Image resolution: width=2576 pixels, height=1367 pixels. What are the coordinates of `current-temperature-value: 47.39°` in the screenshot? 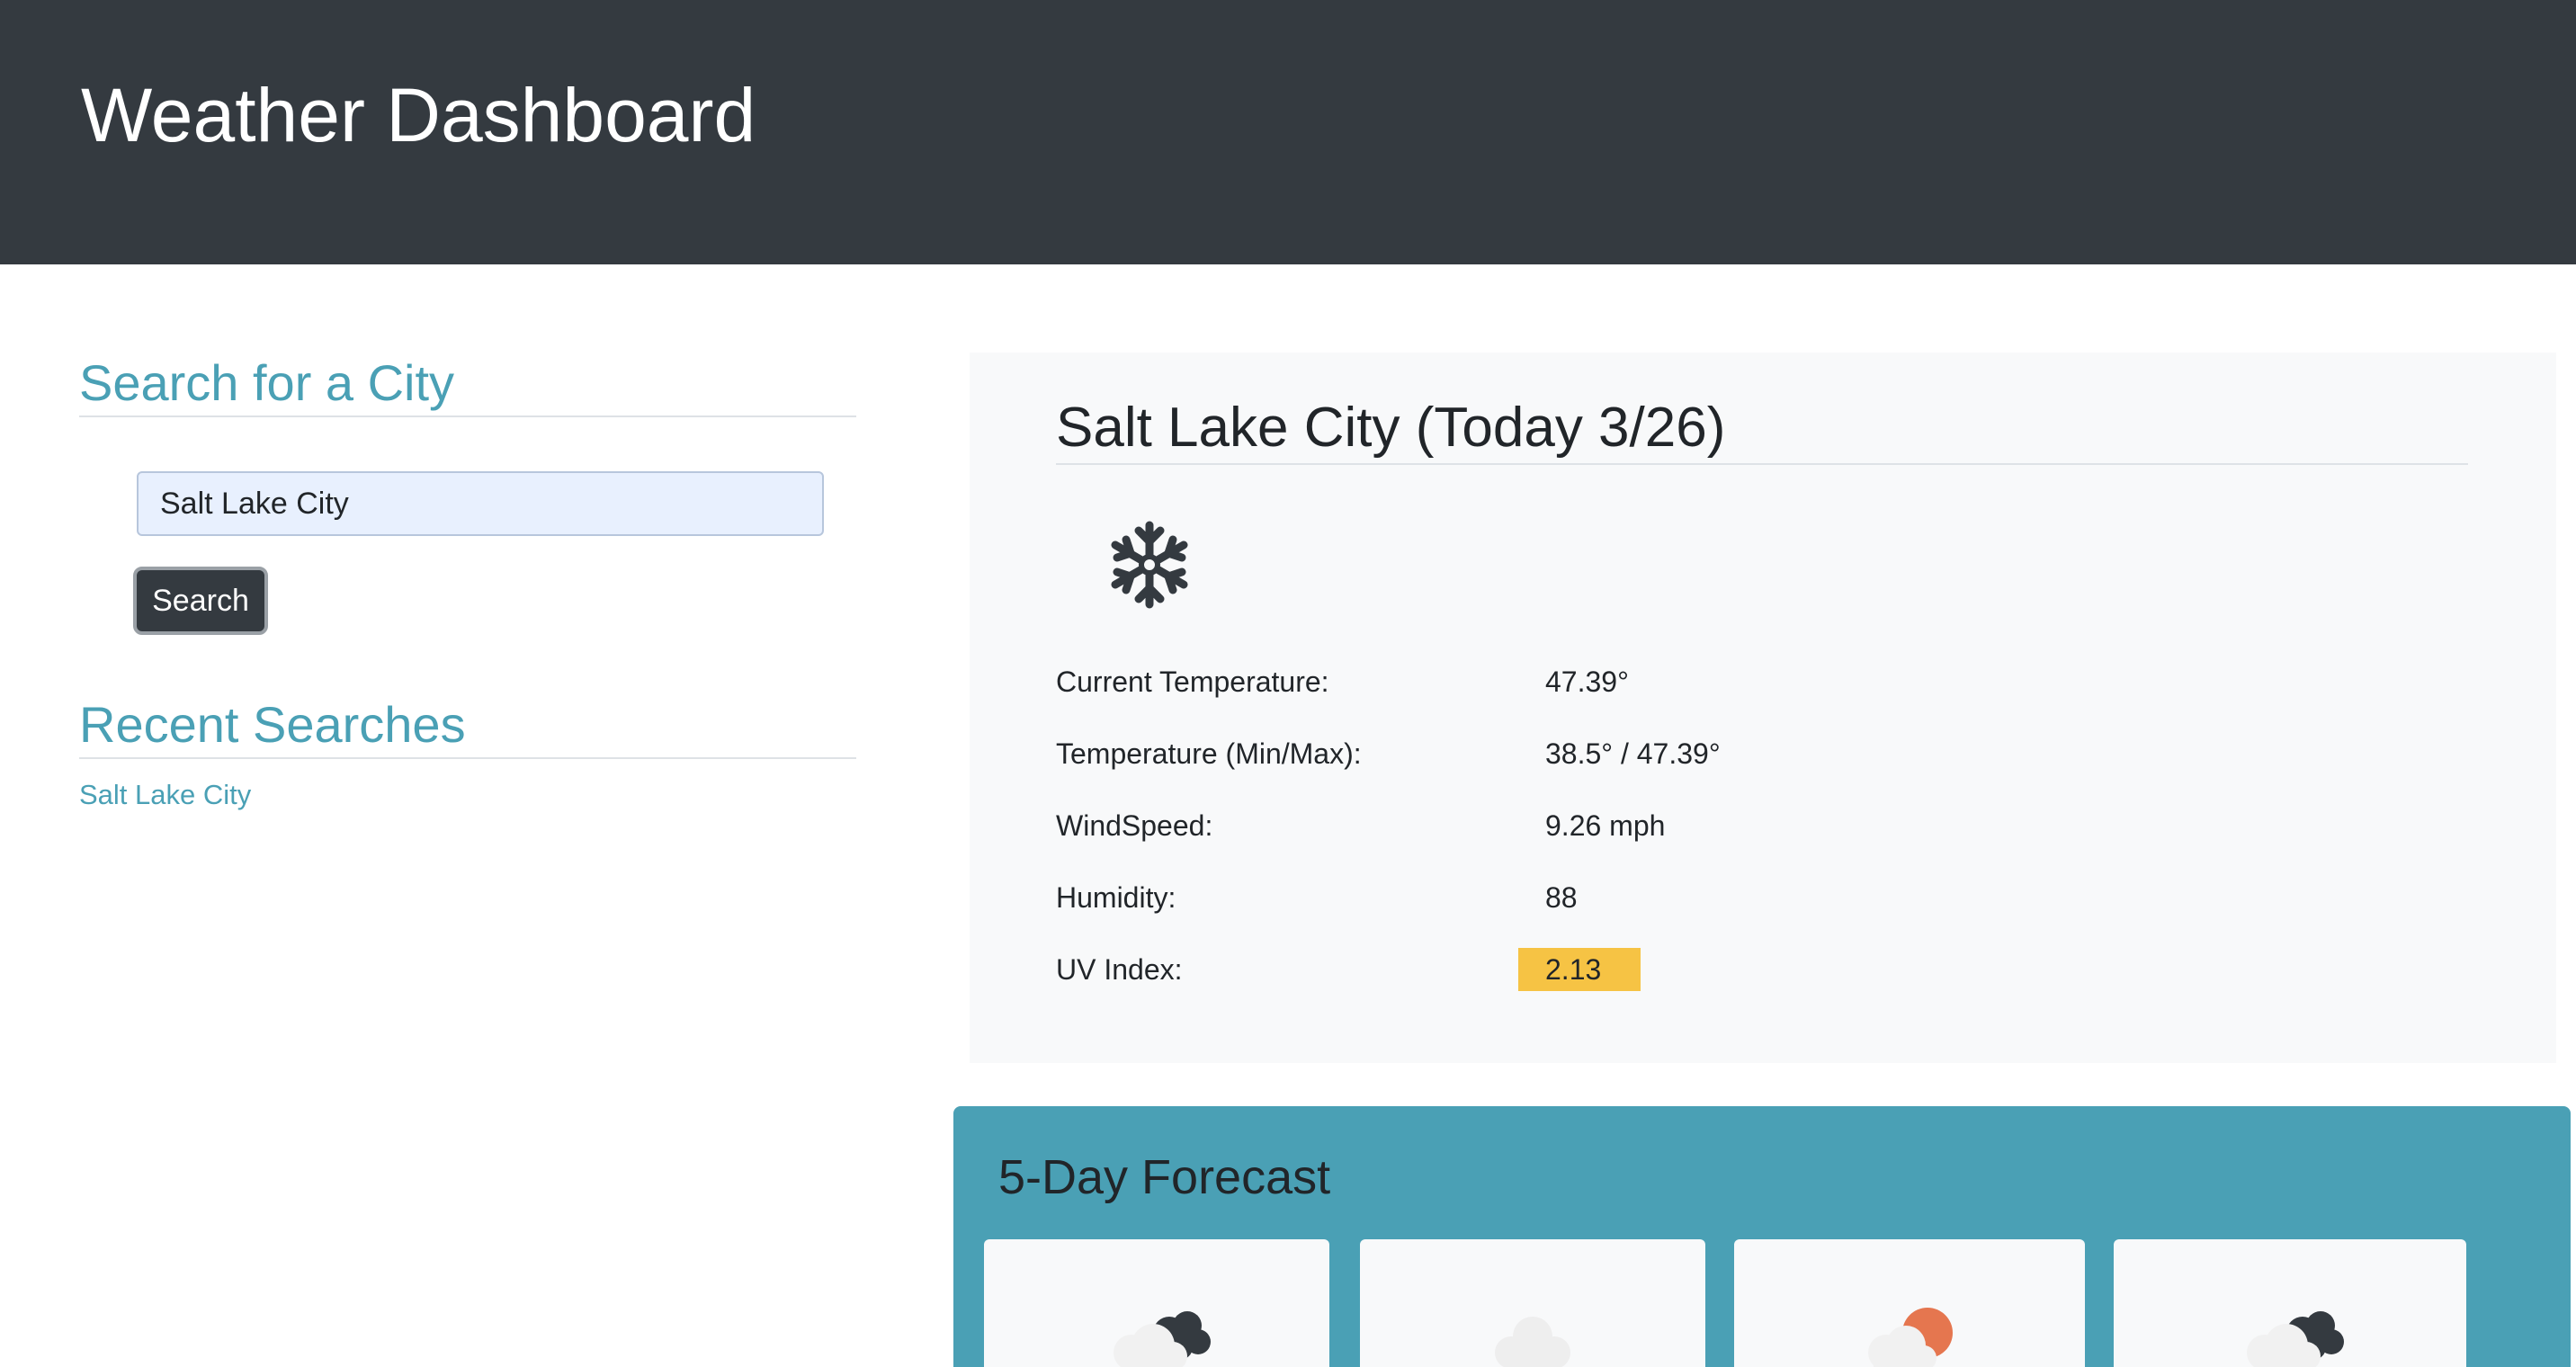 It's located at (1587, 682).